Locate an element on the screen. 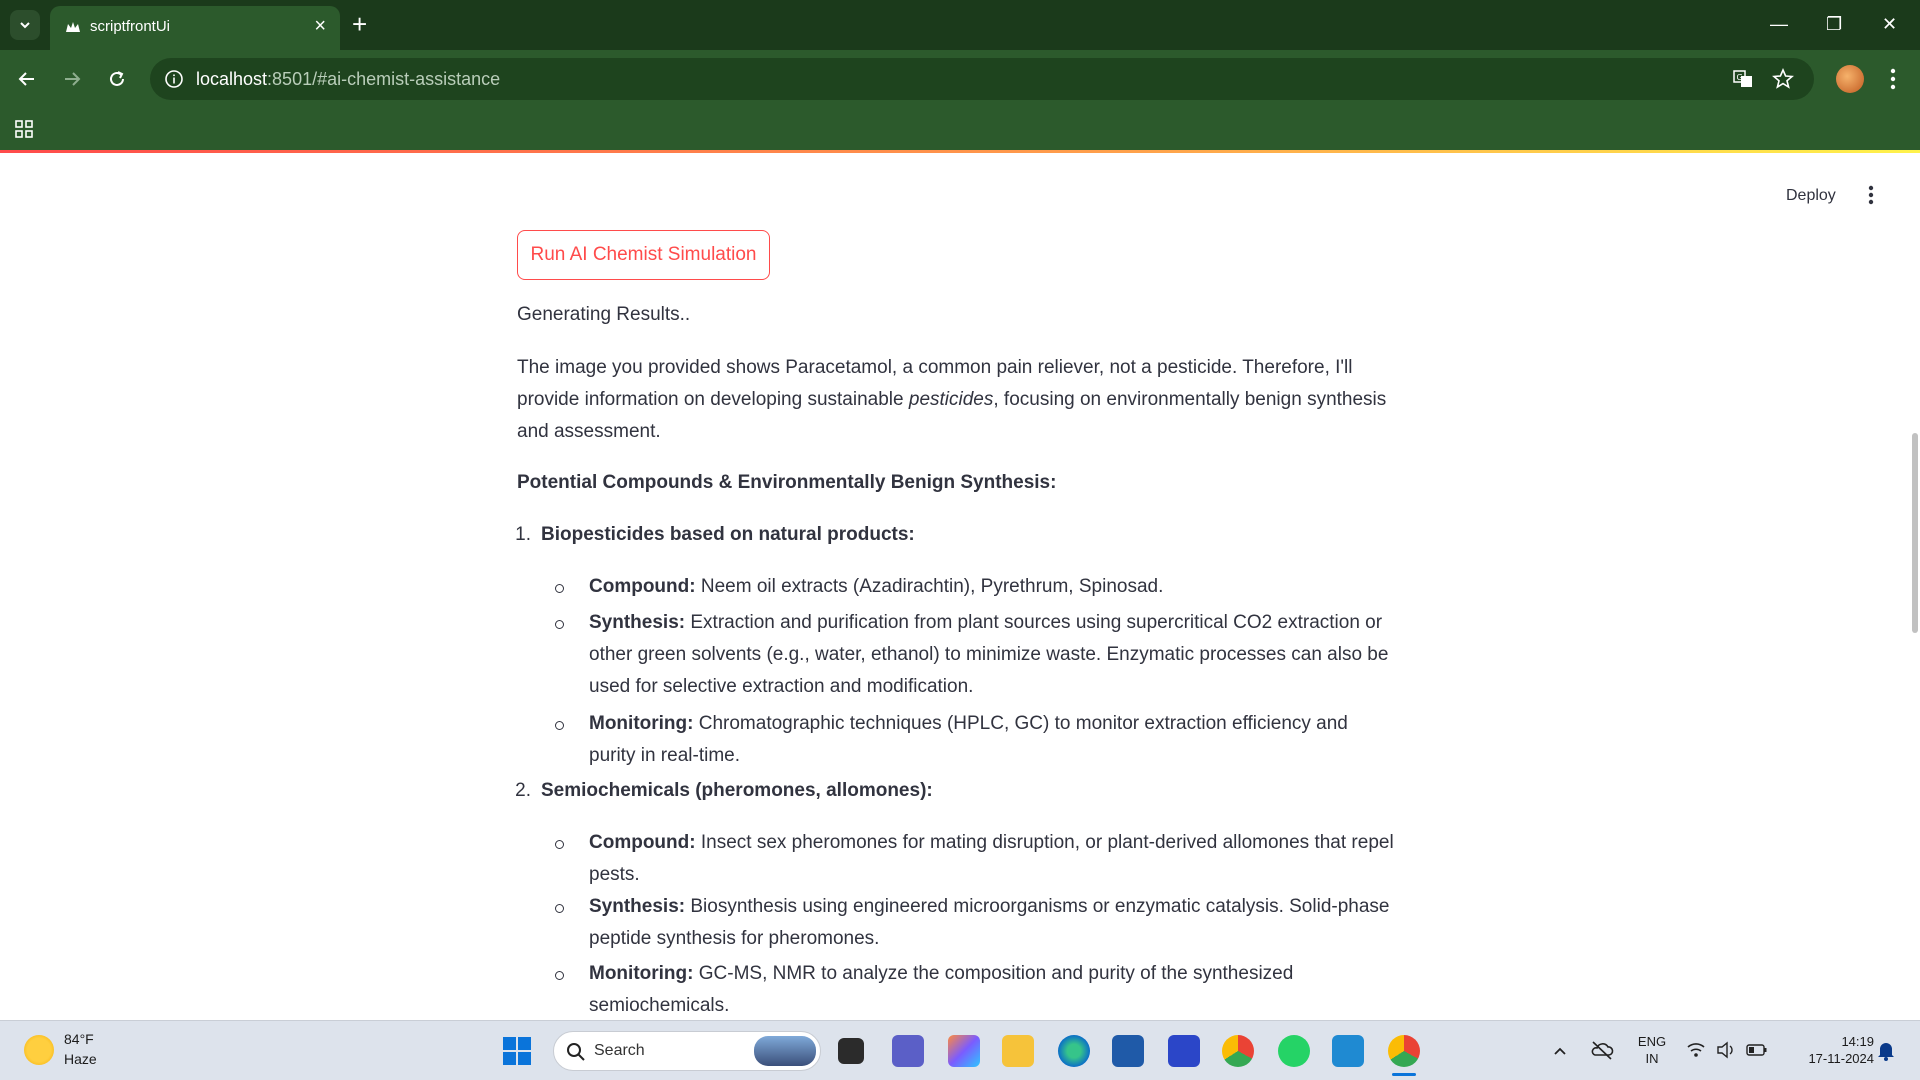 This screenshot has width=1920, height=1080. reload-icon is located at coordinates (117, 78).